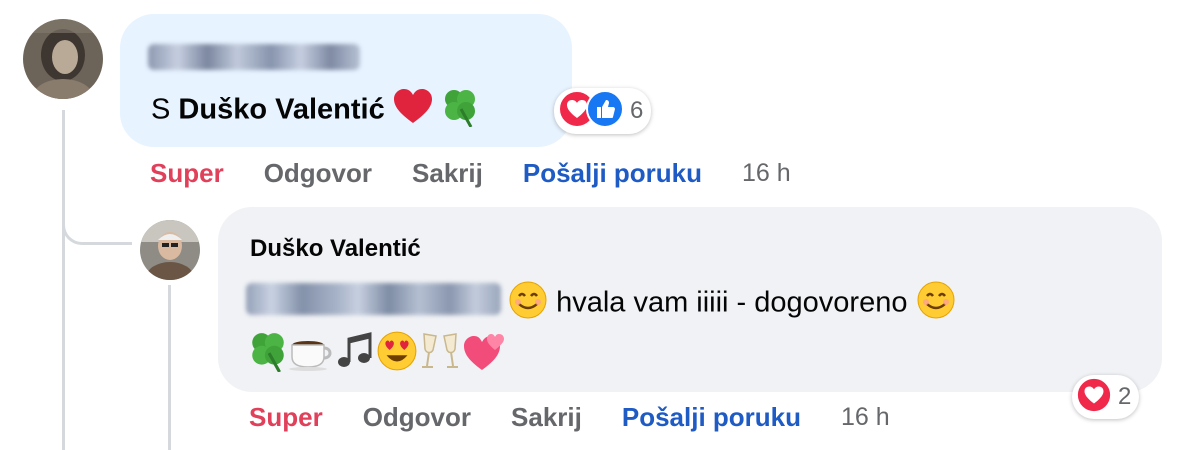 This screenshot has width=1200, height=450. What do you see at coordinates (413, 111) in the screenshot?
I see `heart-icon` at bounding box center [413, 111].